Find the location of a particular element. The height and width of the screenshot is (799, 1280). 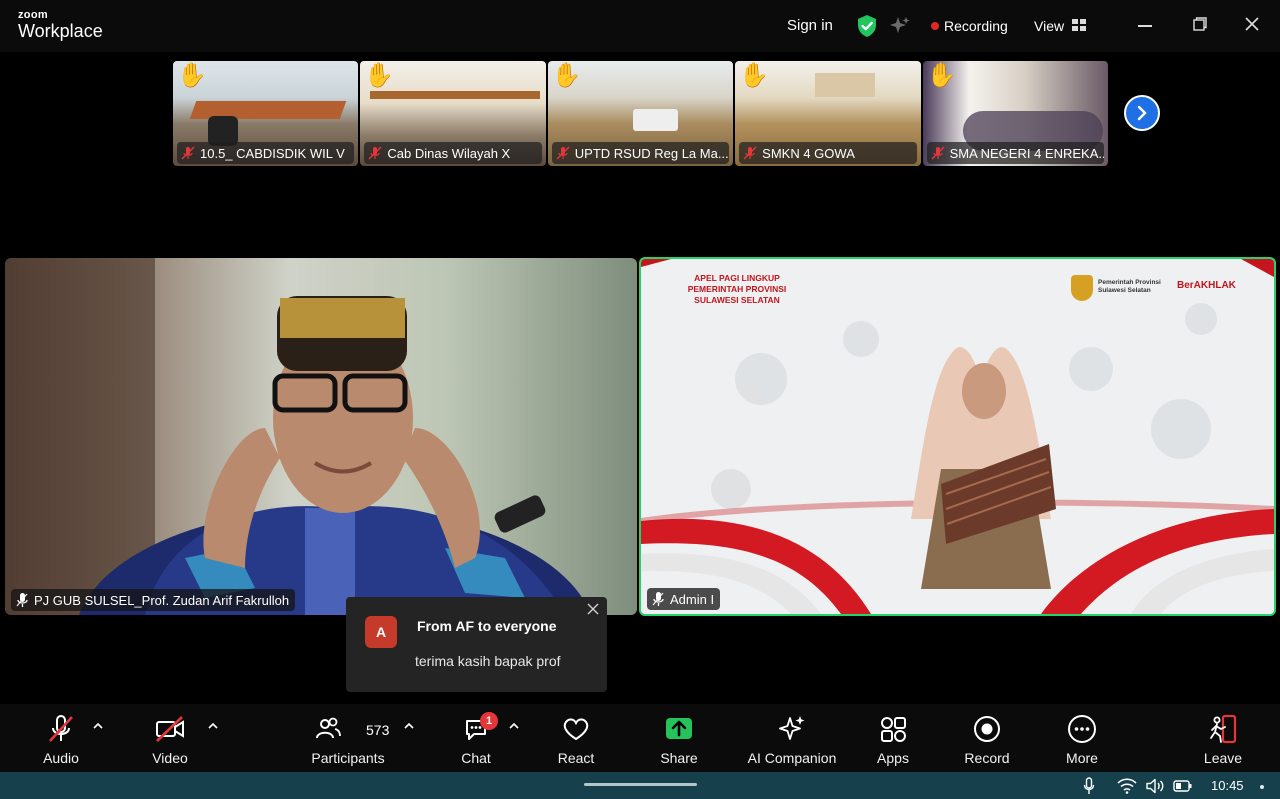

speaker-name-label: PJ GUB SULSEL_Prof. Zudan Arif Fakrulloh is located at coordinates (153, 600).